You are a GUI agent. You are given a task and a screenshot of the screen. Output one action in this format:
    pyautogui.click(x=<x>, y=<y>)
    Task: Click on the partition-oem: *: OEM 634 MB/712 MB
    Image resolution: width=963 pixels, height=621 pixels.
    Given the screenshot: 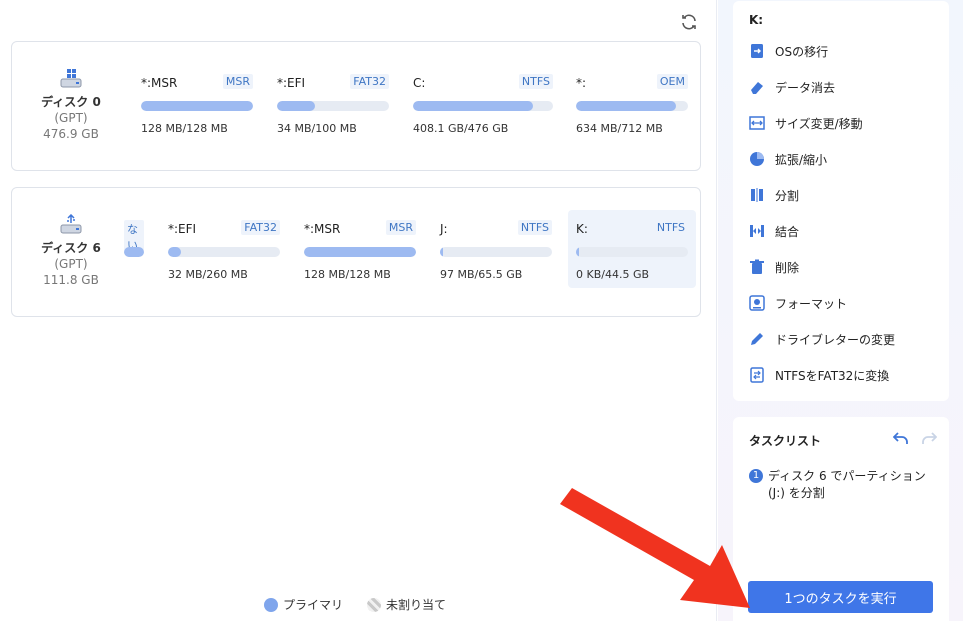 What is the action you would take?
    pyautogui.click(x=632, y=103)
    